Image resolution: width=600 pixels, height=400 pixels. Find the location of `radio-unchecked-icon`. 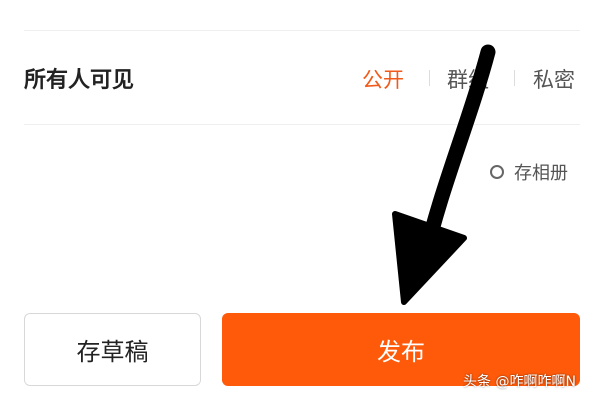

radio-unchecked-icon is located at coordinates (497, 172).